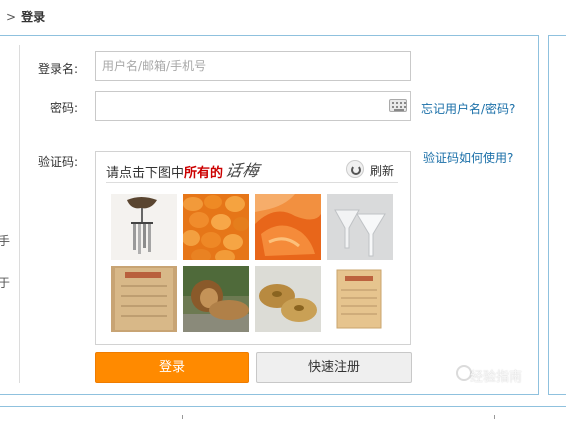  Describe the element at coordinates (33, 17) in the screenshot. I see `breadcrumb-current: 登录` at that location.